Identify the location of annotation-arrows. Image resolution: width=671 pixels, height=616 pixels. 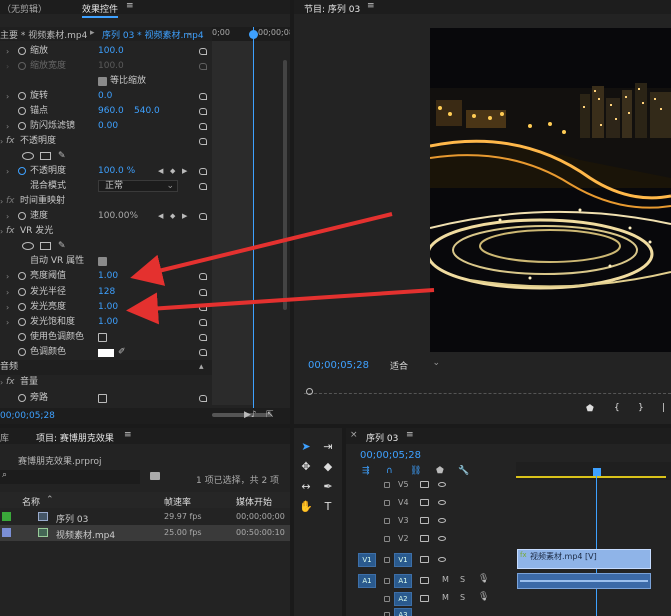
(280, 268).